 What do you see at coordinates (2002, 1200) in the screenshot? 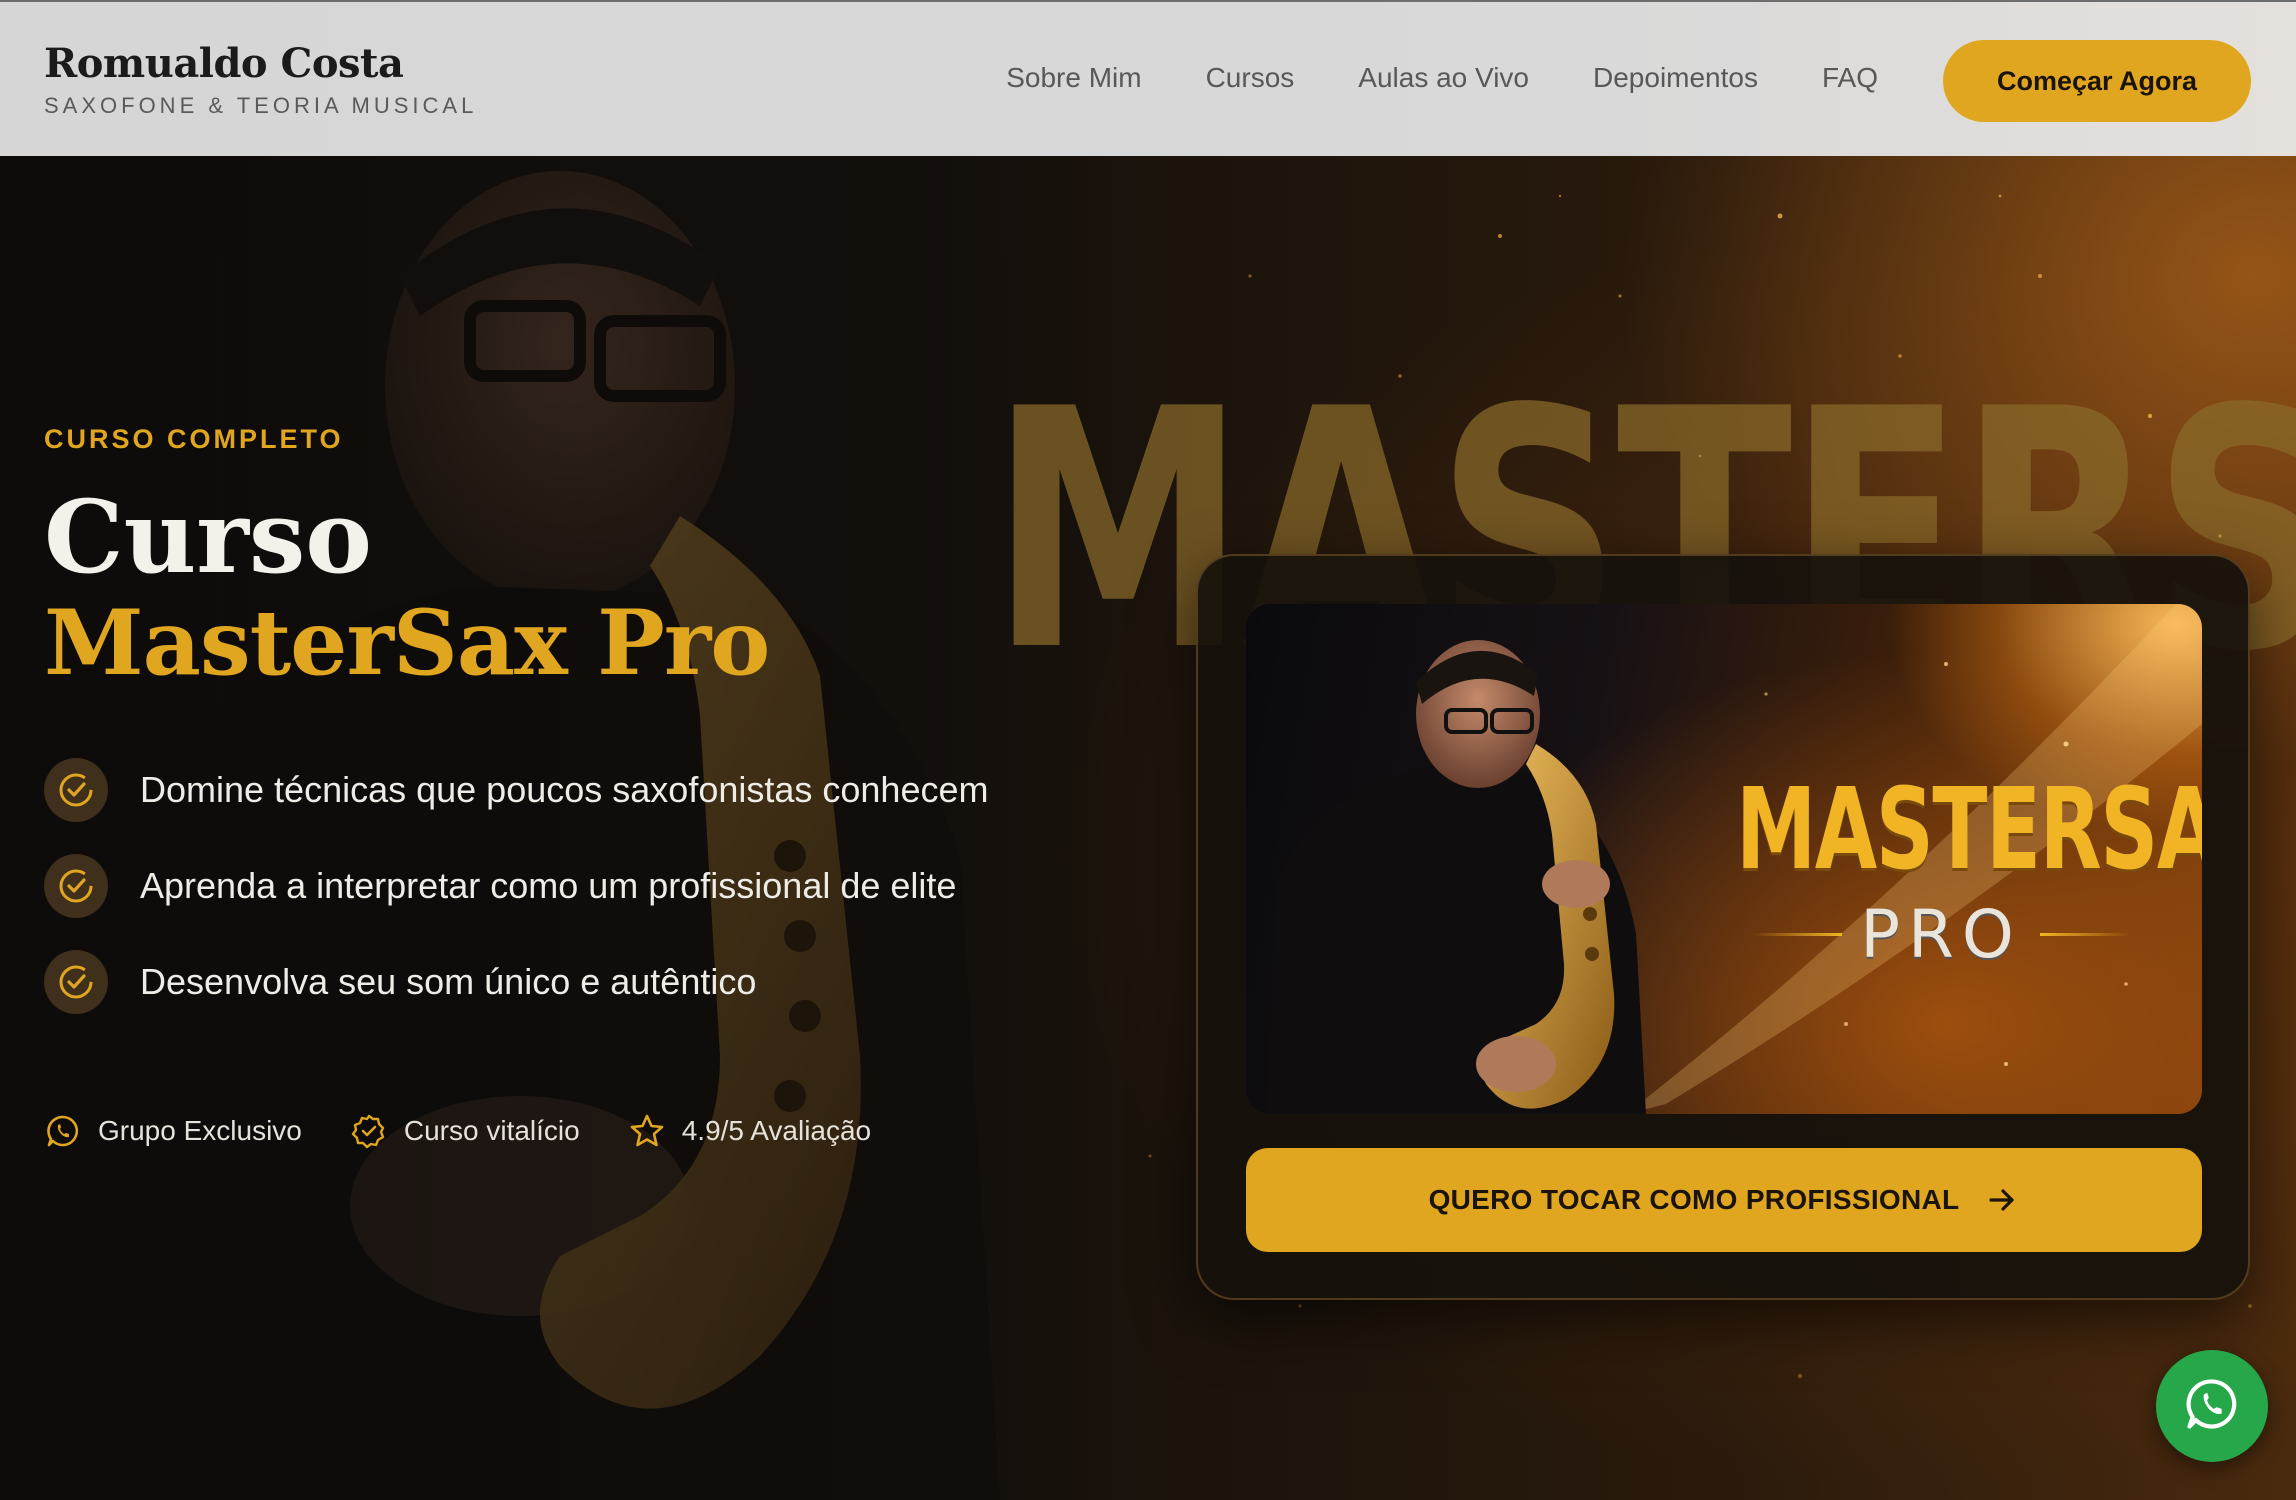
I see `arrow-right-icon` at bounding box center [2002, 1200].